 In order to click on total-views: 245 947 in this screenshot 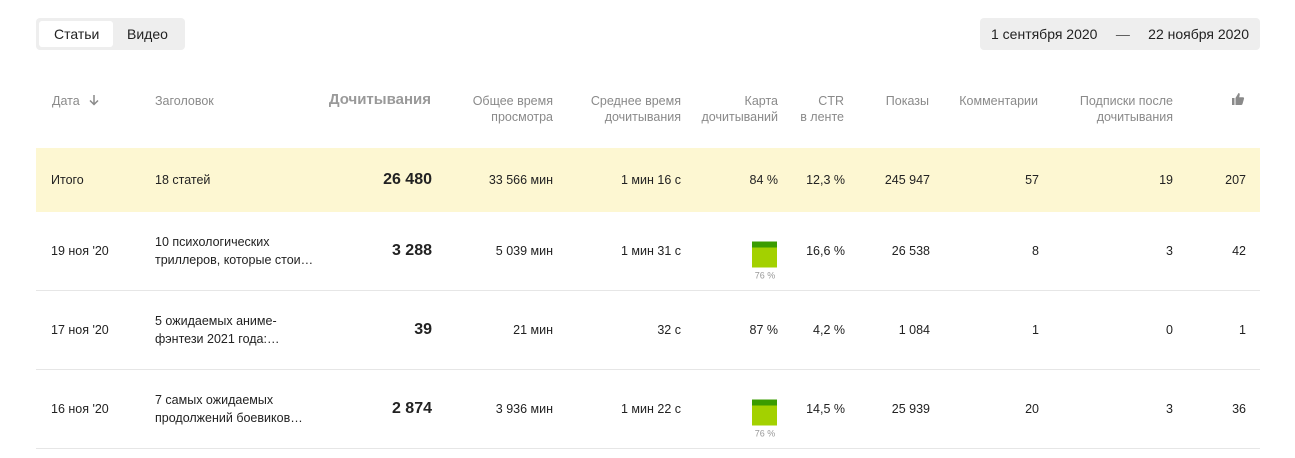, I will do `click(907, 180)`.